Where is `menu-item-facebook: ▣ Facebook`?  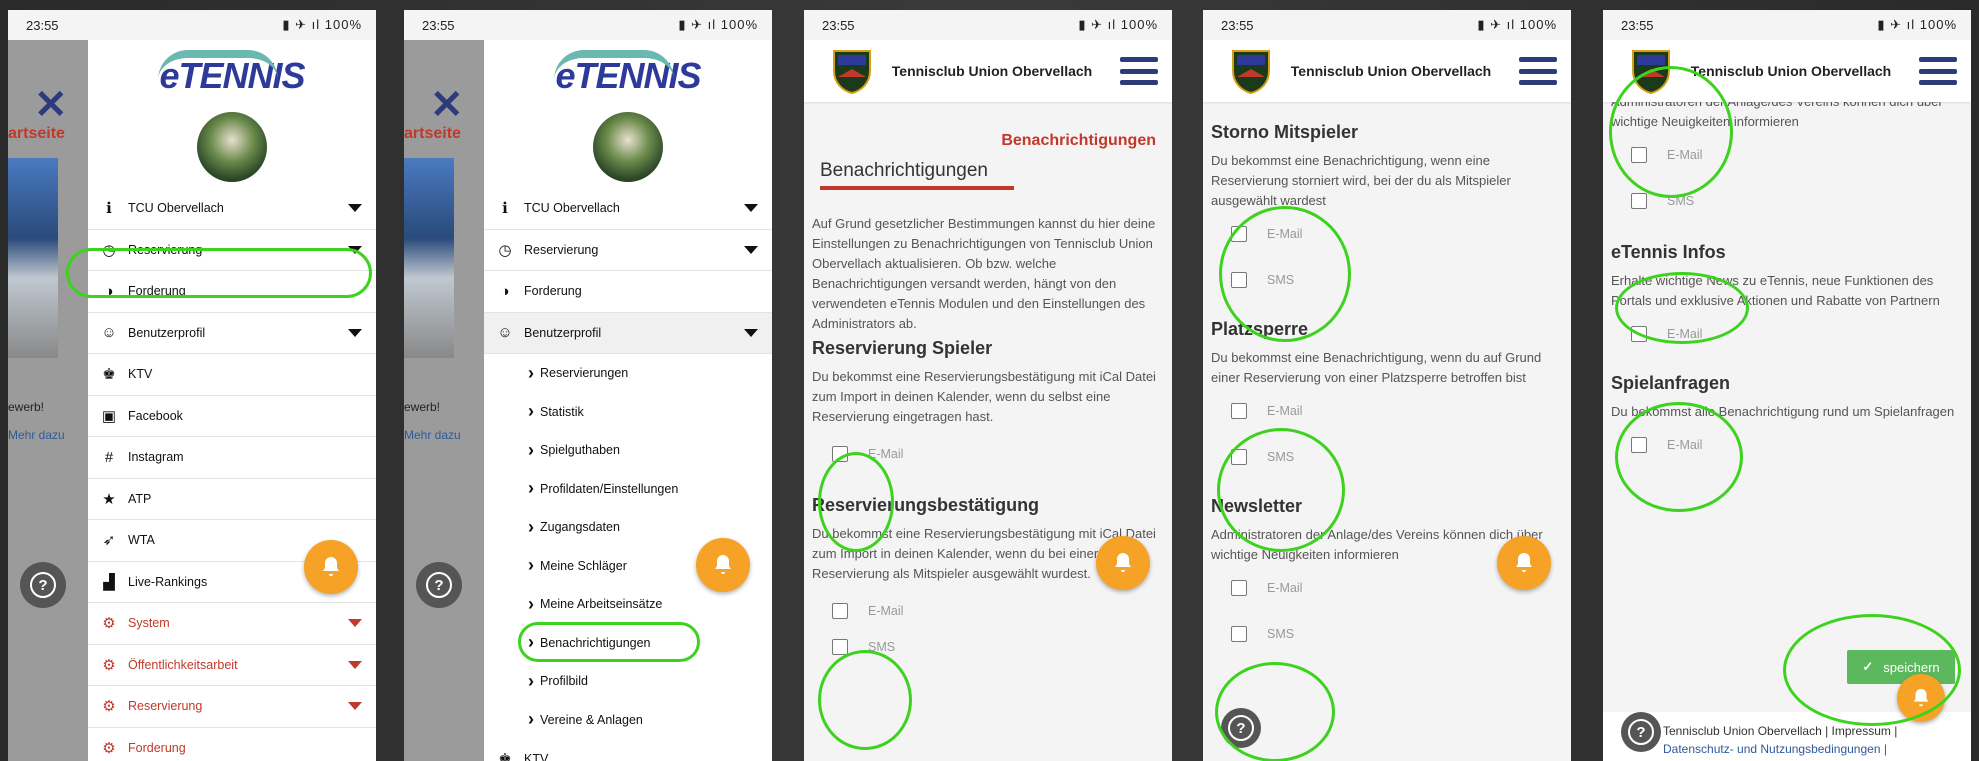 menu-item-facebook: ▣ Facebook is located at coordinates (232, 416).